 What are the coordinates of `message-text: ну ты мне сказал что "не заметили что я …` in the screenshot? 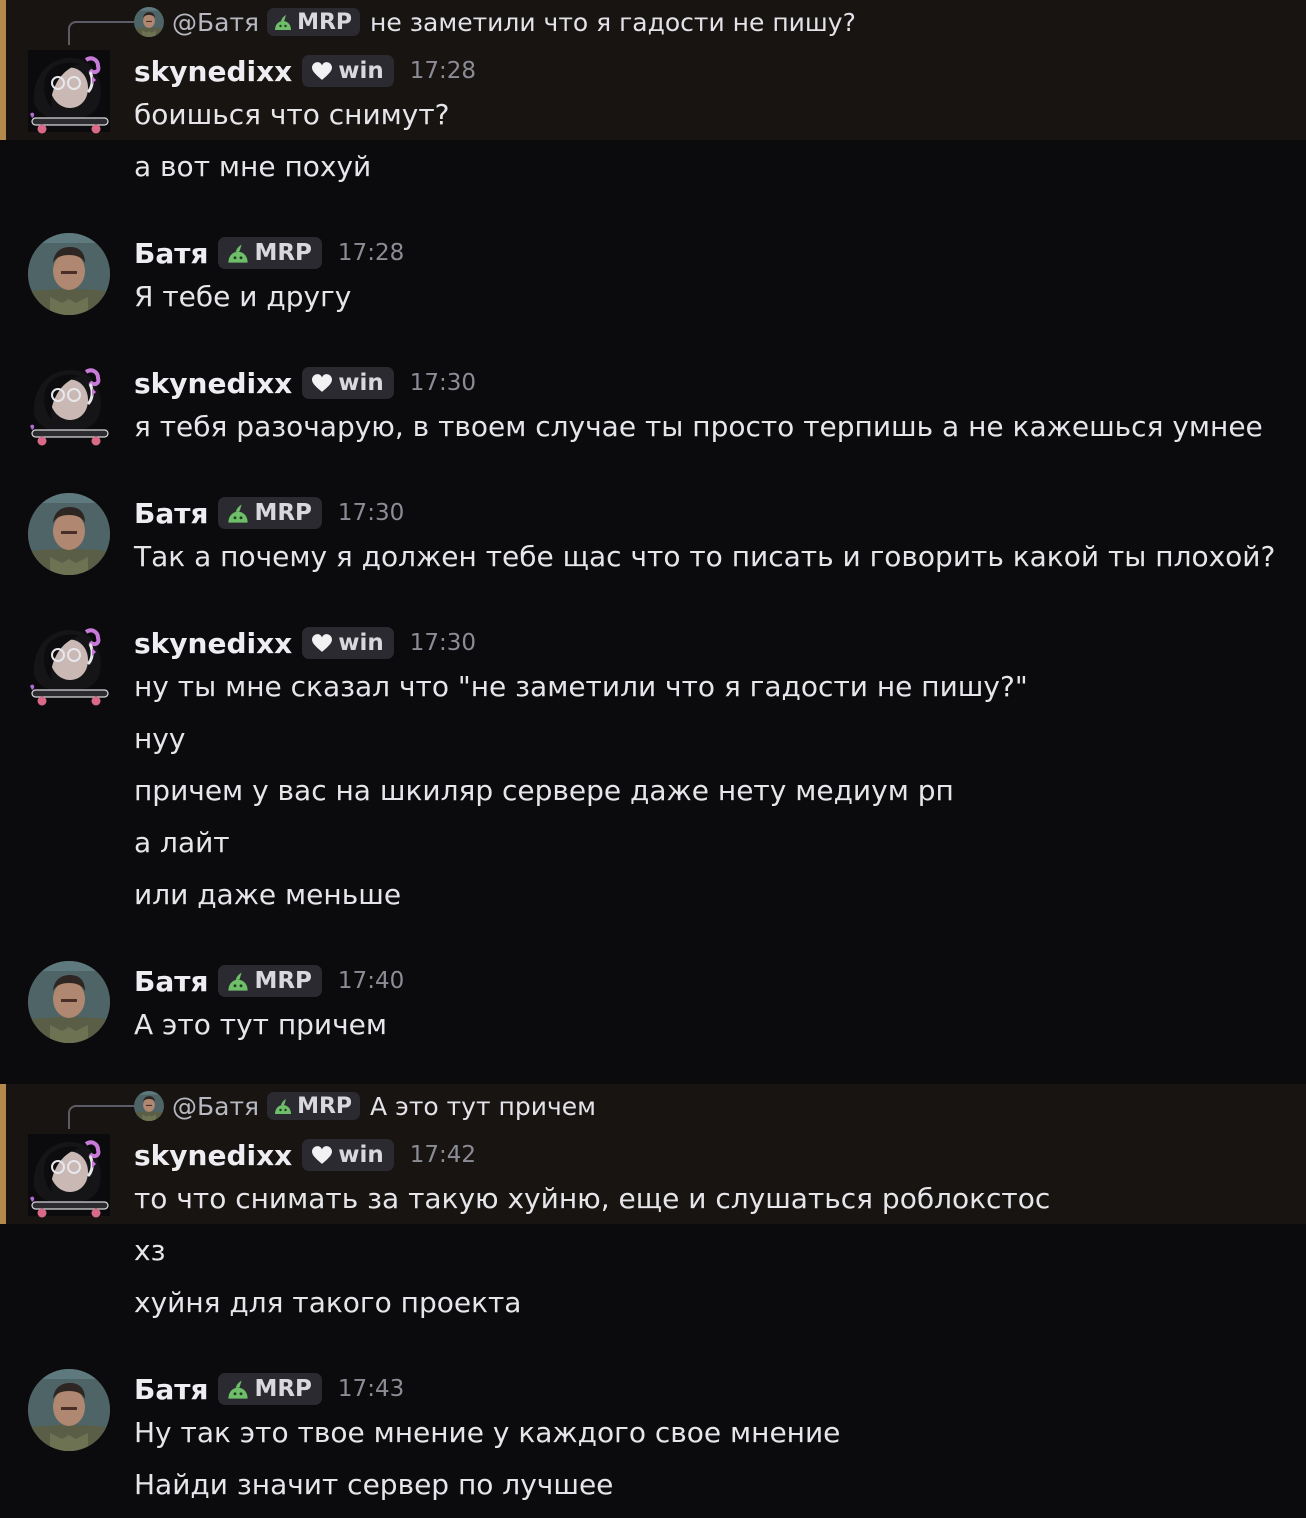 It's located at (581, 686).